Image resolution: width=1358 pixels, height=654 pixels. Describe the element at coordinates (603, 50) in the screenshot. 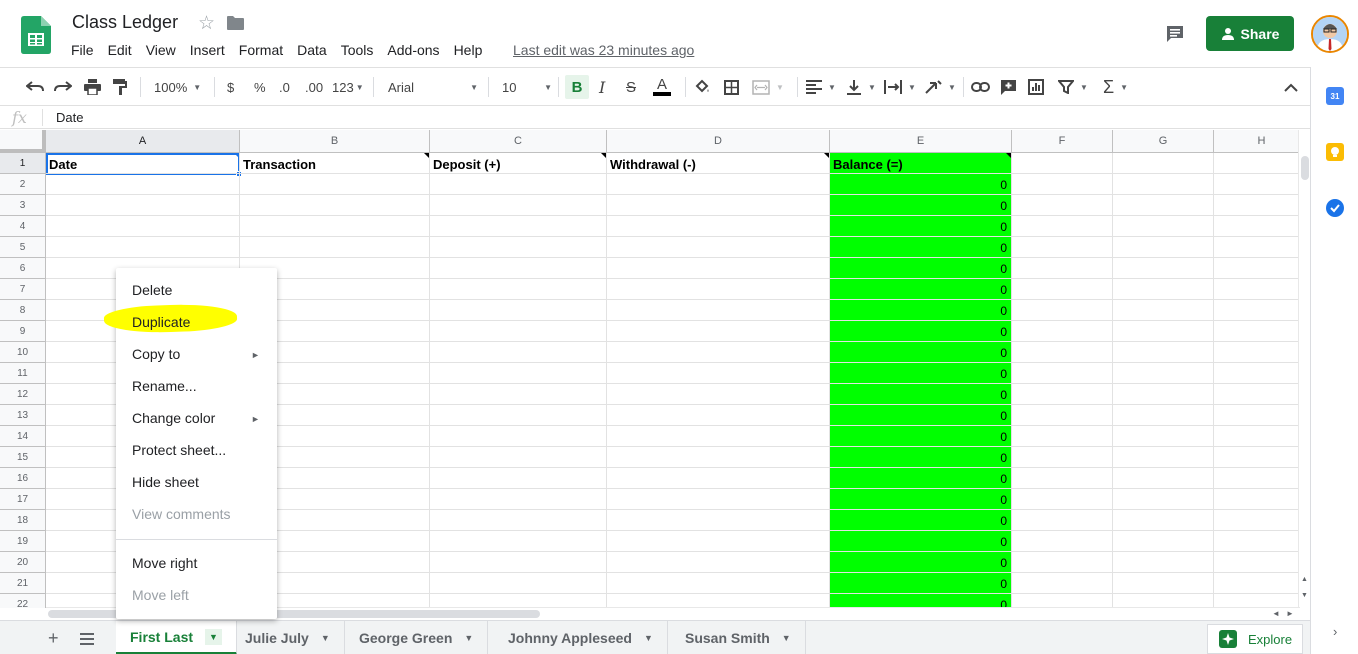

I see `last-edit-link: Last edit was 23 minutes ago` at that location.